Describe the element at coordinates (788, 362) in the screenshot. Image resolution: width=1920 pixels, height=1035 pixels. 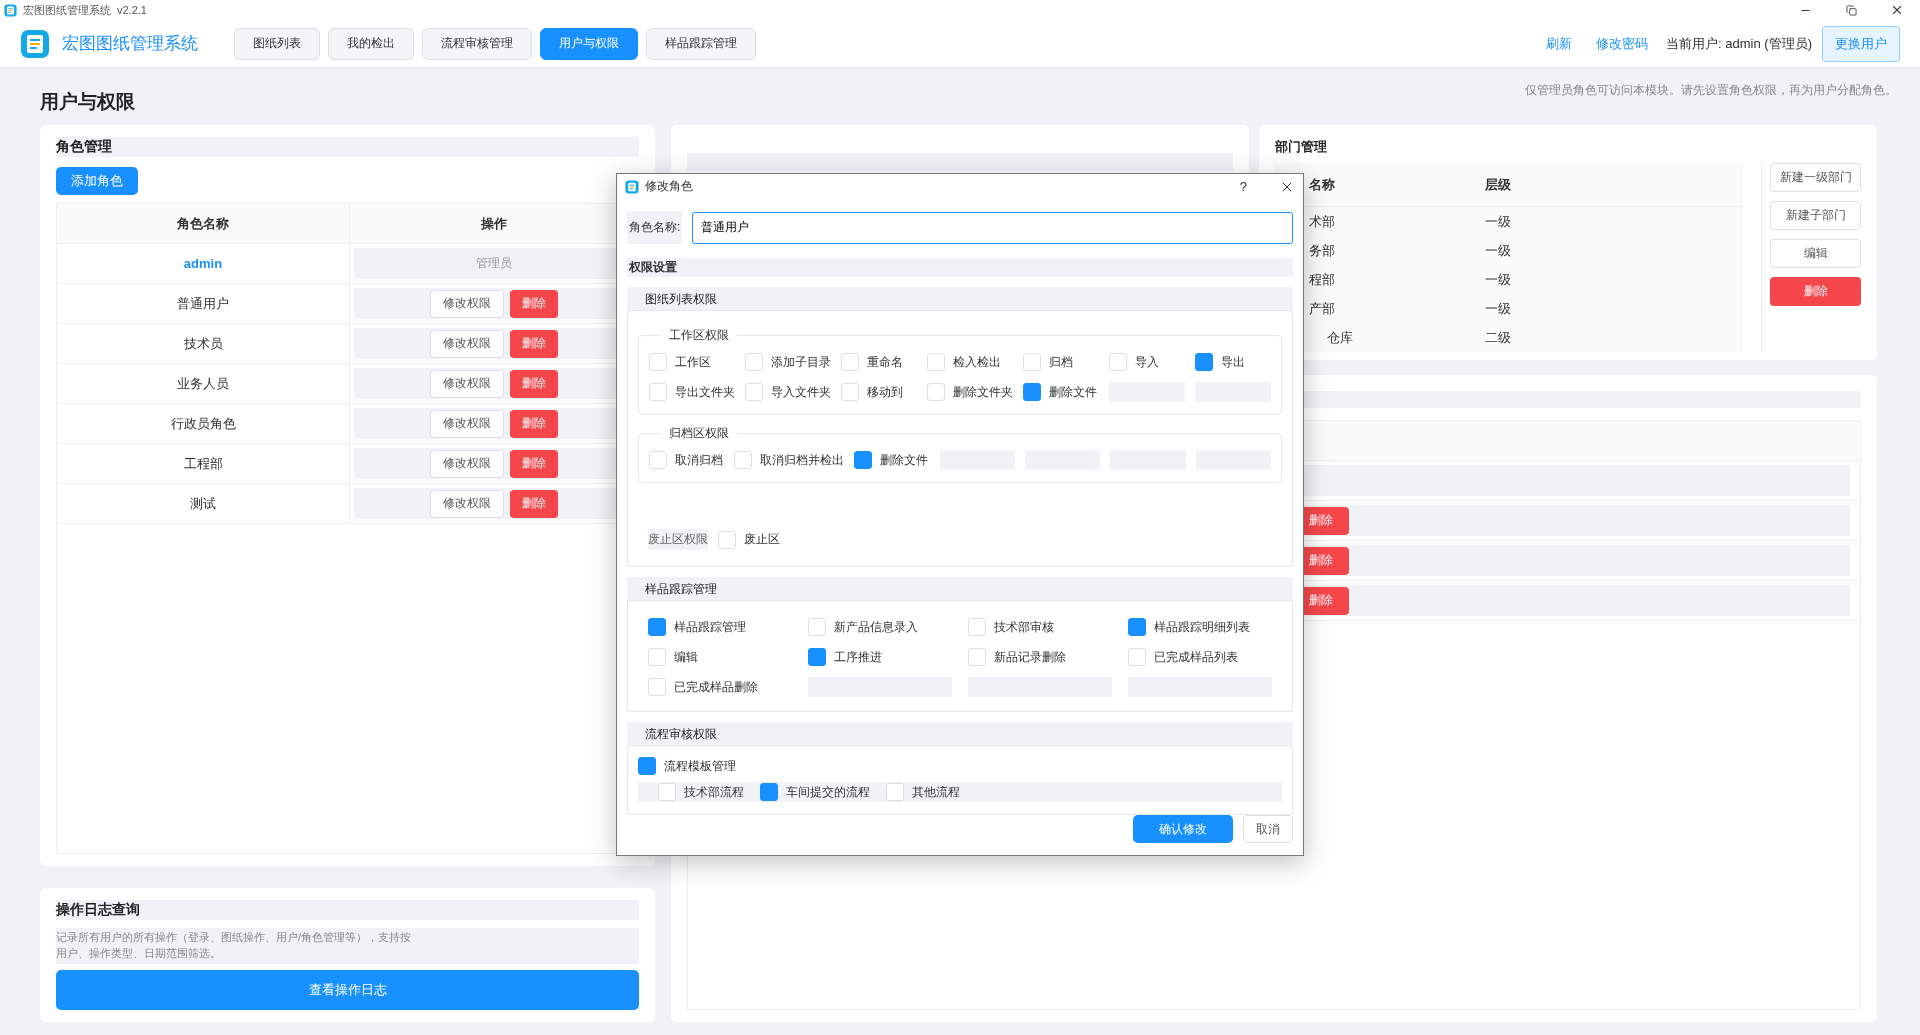
I see `permission-checkbox: 添加子目录` at that location.